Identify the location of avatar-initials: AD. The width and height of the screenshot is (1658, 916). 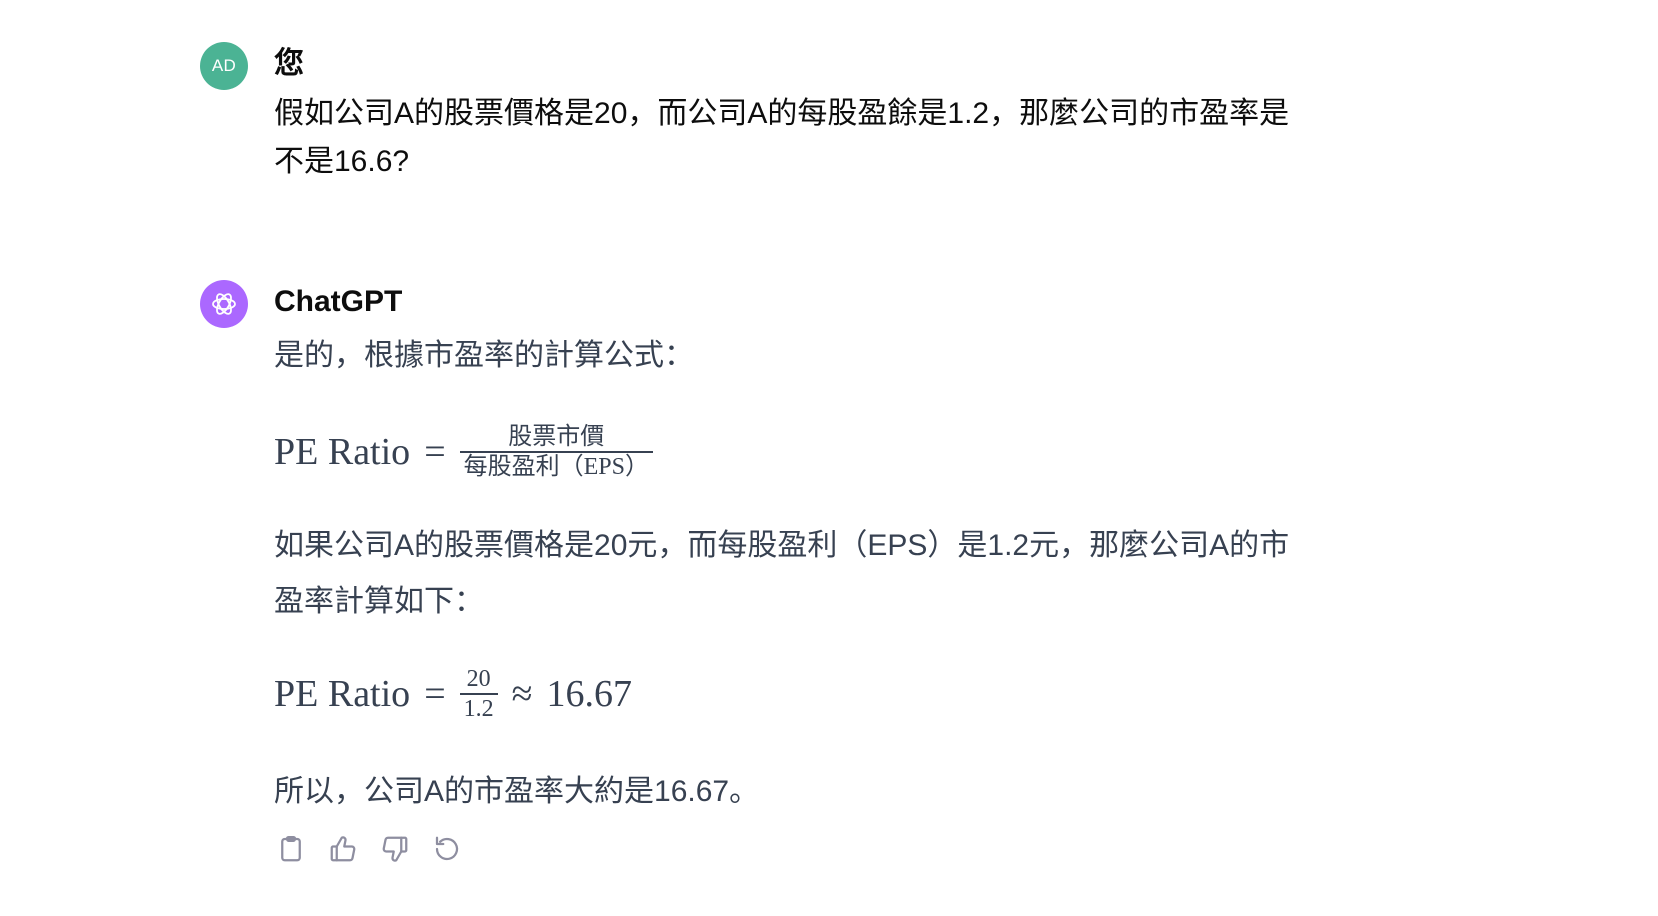
(224, 65).